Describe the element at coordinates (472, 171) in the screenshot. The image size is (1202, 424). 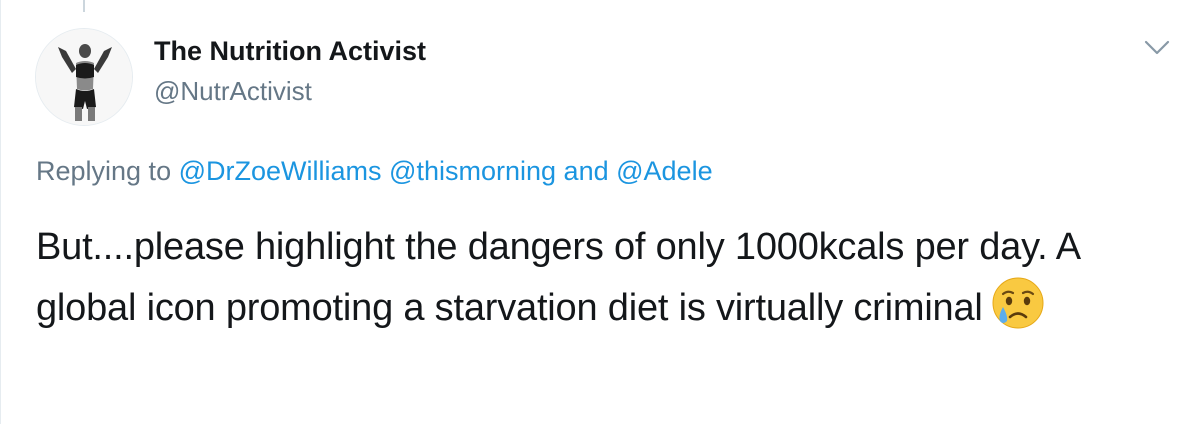
I see `mention-link-thismorning: @thismorning` at that location.